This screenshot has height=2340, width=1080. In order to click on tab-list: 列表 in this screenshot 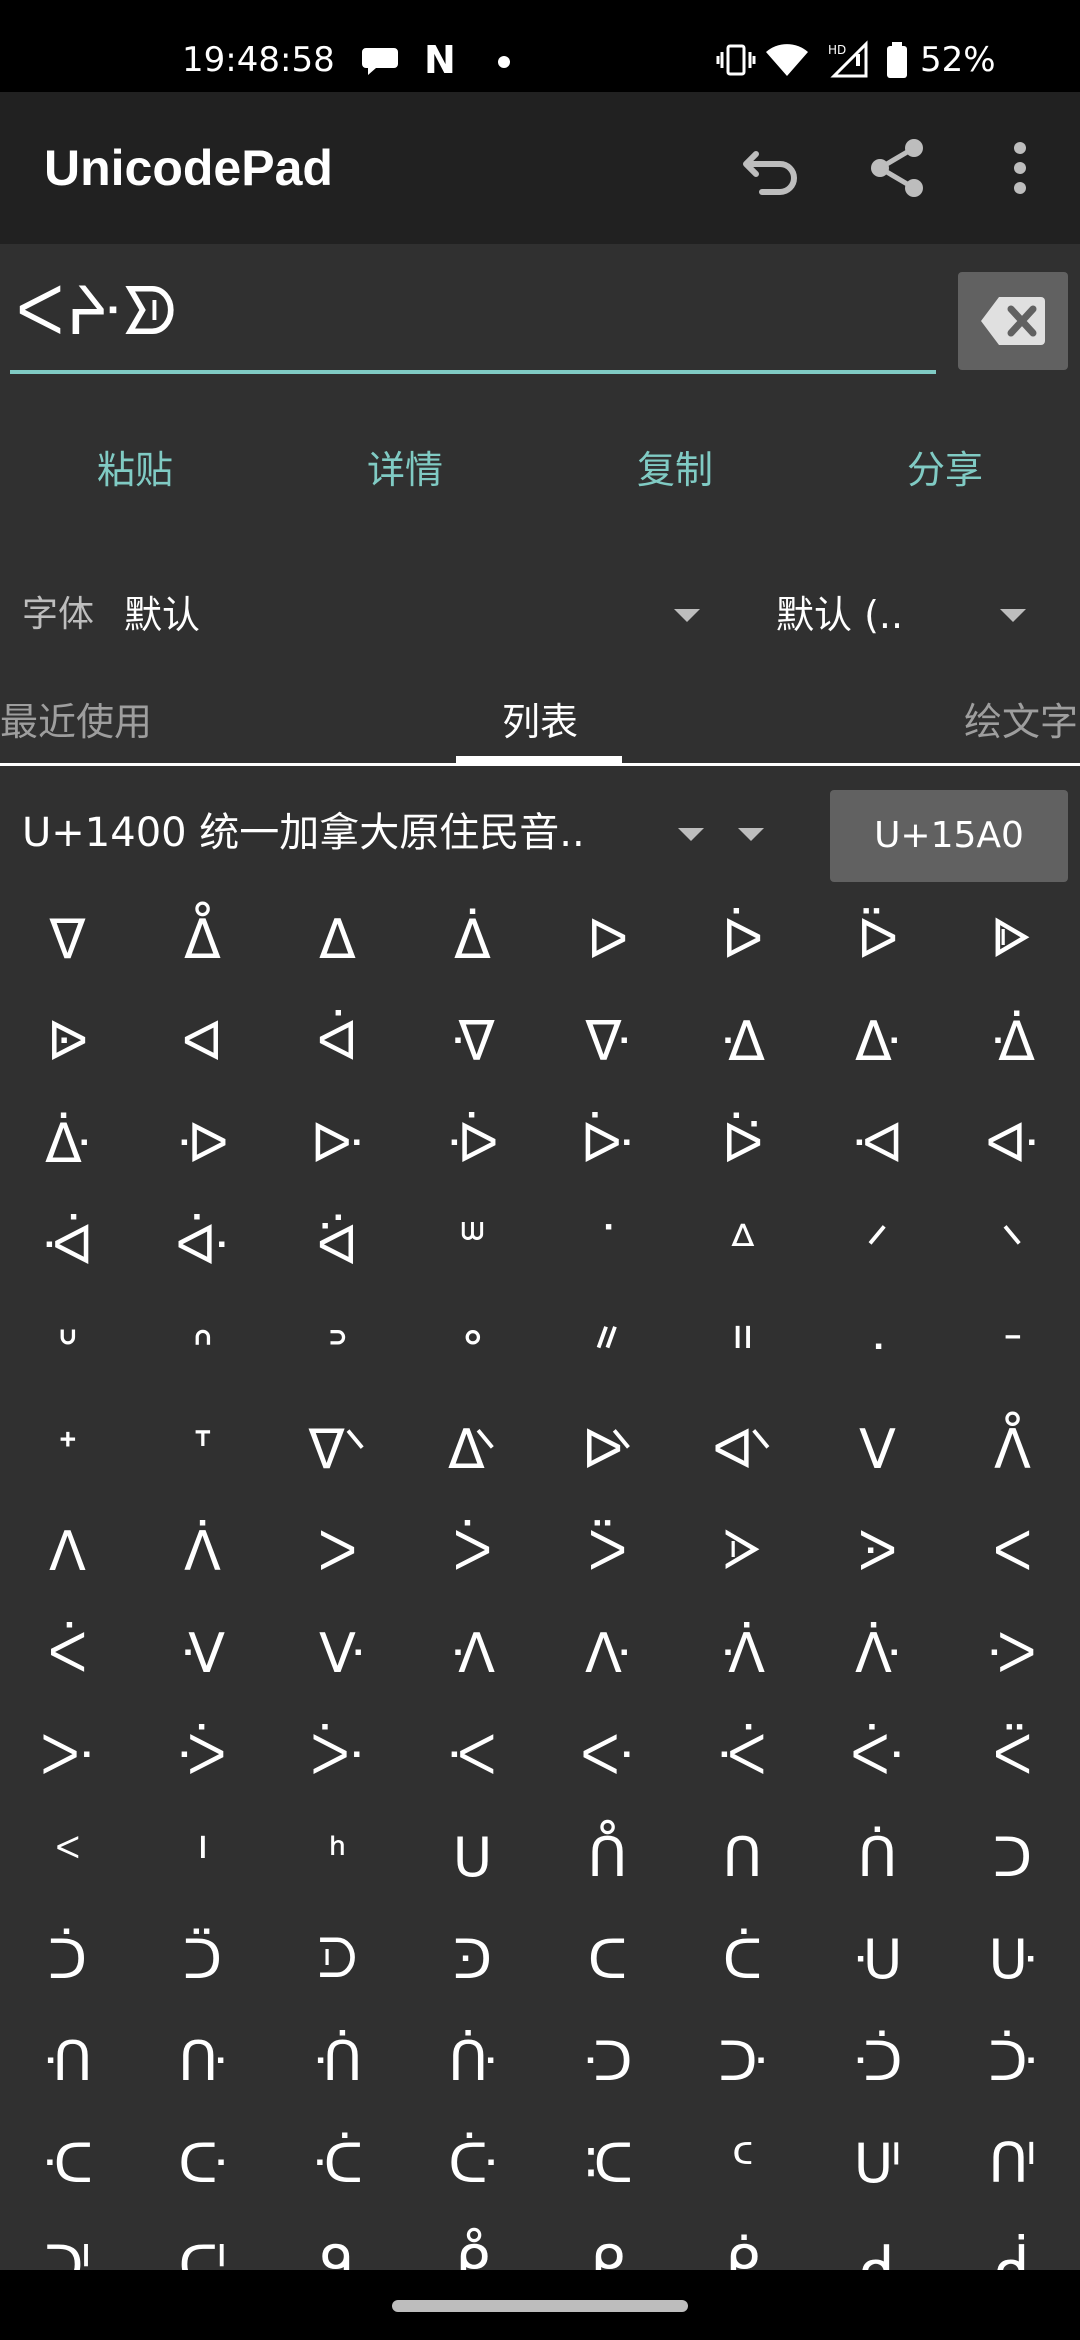, I will do `click(540, 722)`.